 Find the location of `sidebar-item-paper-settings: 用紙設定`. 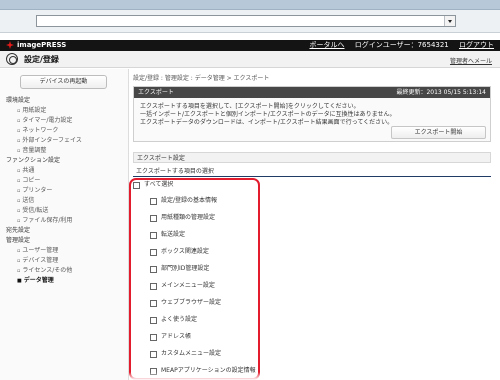

sidebar-item-paper-settings: 用紙設定 is located at coordinates (65, 111).